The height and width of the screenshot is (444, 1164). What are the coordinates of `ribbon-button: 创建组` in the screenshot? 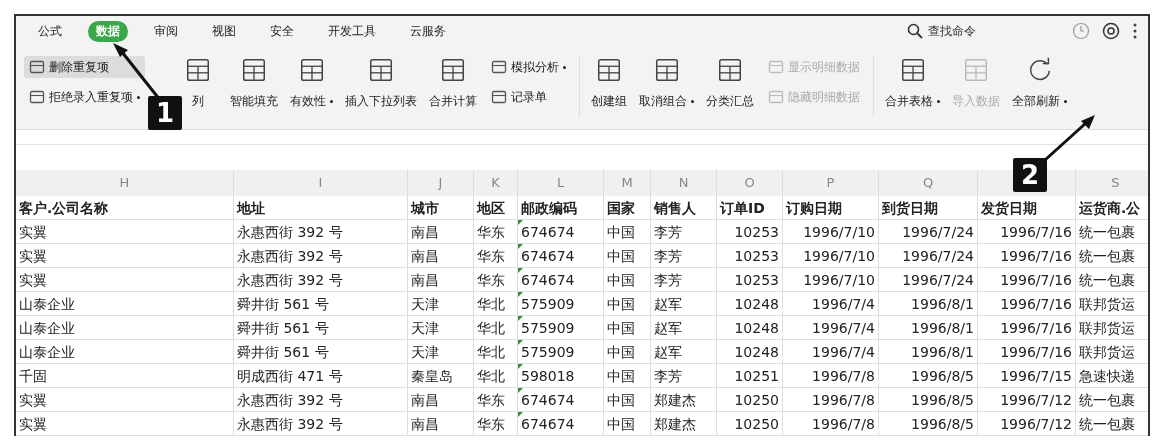 It's located at (609, 82).